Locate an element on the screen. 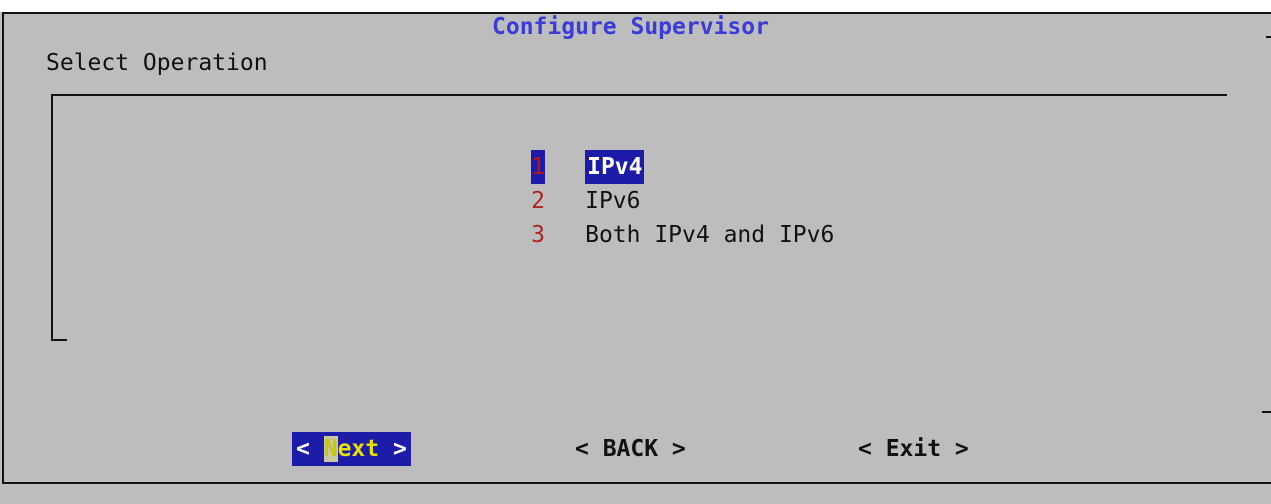  menu-item-label: IPv6 is located at coordinates (613, 201).